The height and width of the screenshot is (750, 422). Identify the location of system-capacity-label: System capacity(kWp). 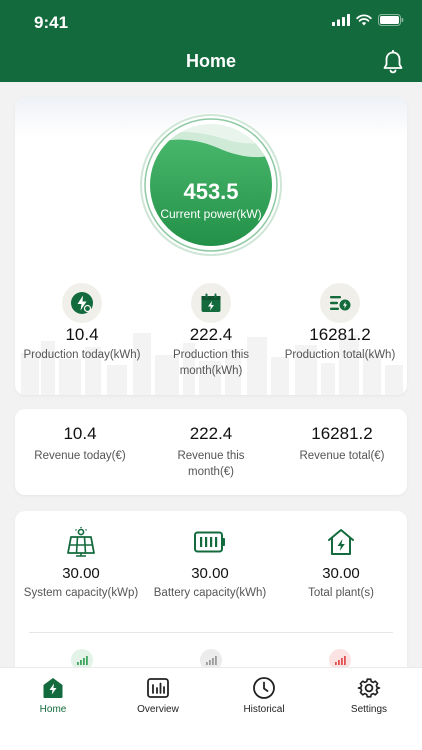
(81, 593).